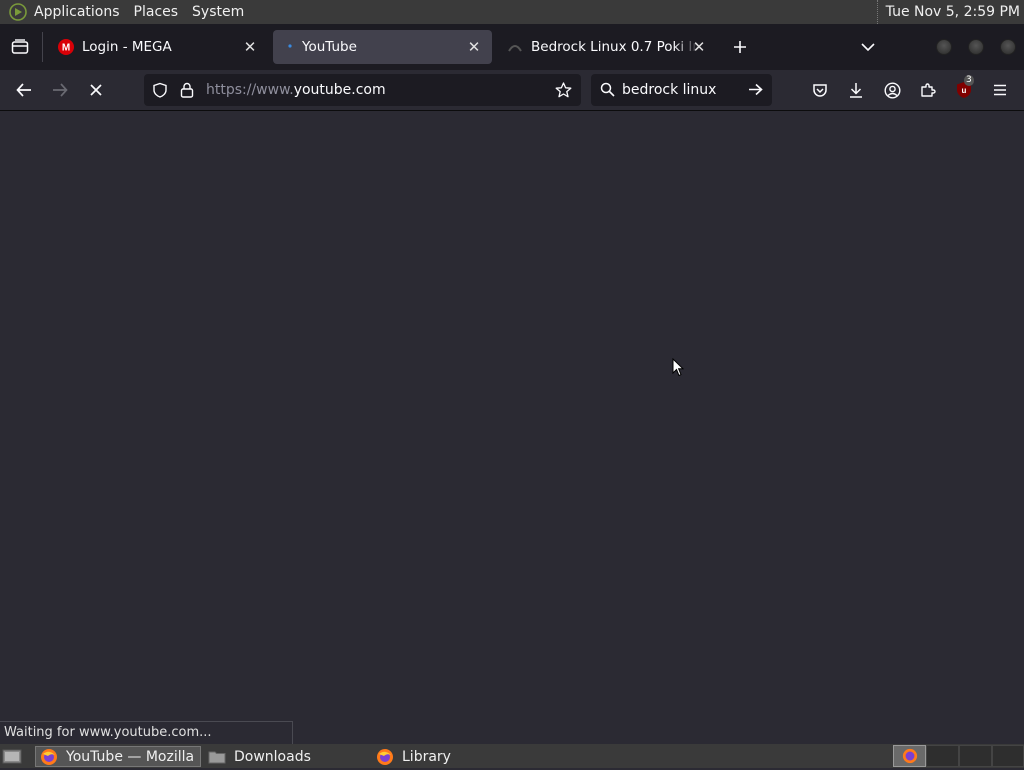 The height and width of the screenshot is (770, 1024). I want to click on stop-x-icon, so click(96, 90).